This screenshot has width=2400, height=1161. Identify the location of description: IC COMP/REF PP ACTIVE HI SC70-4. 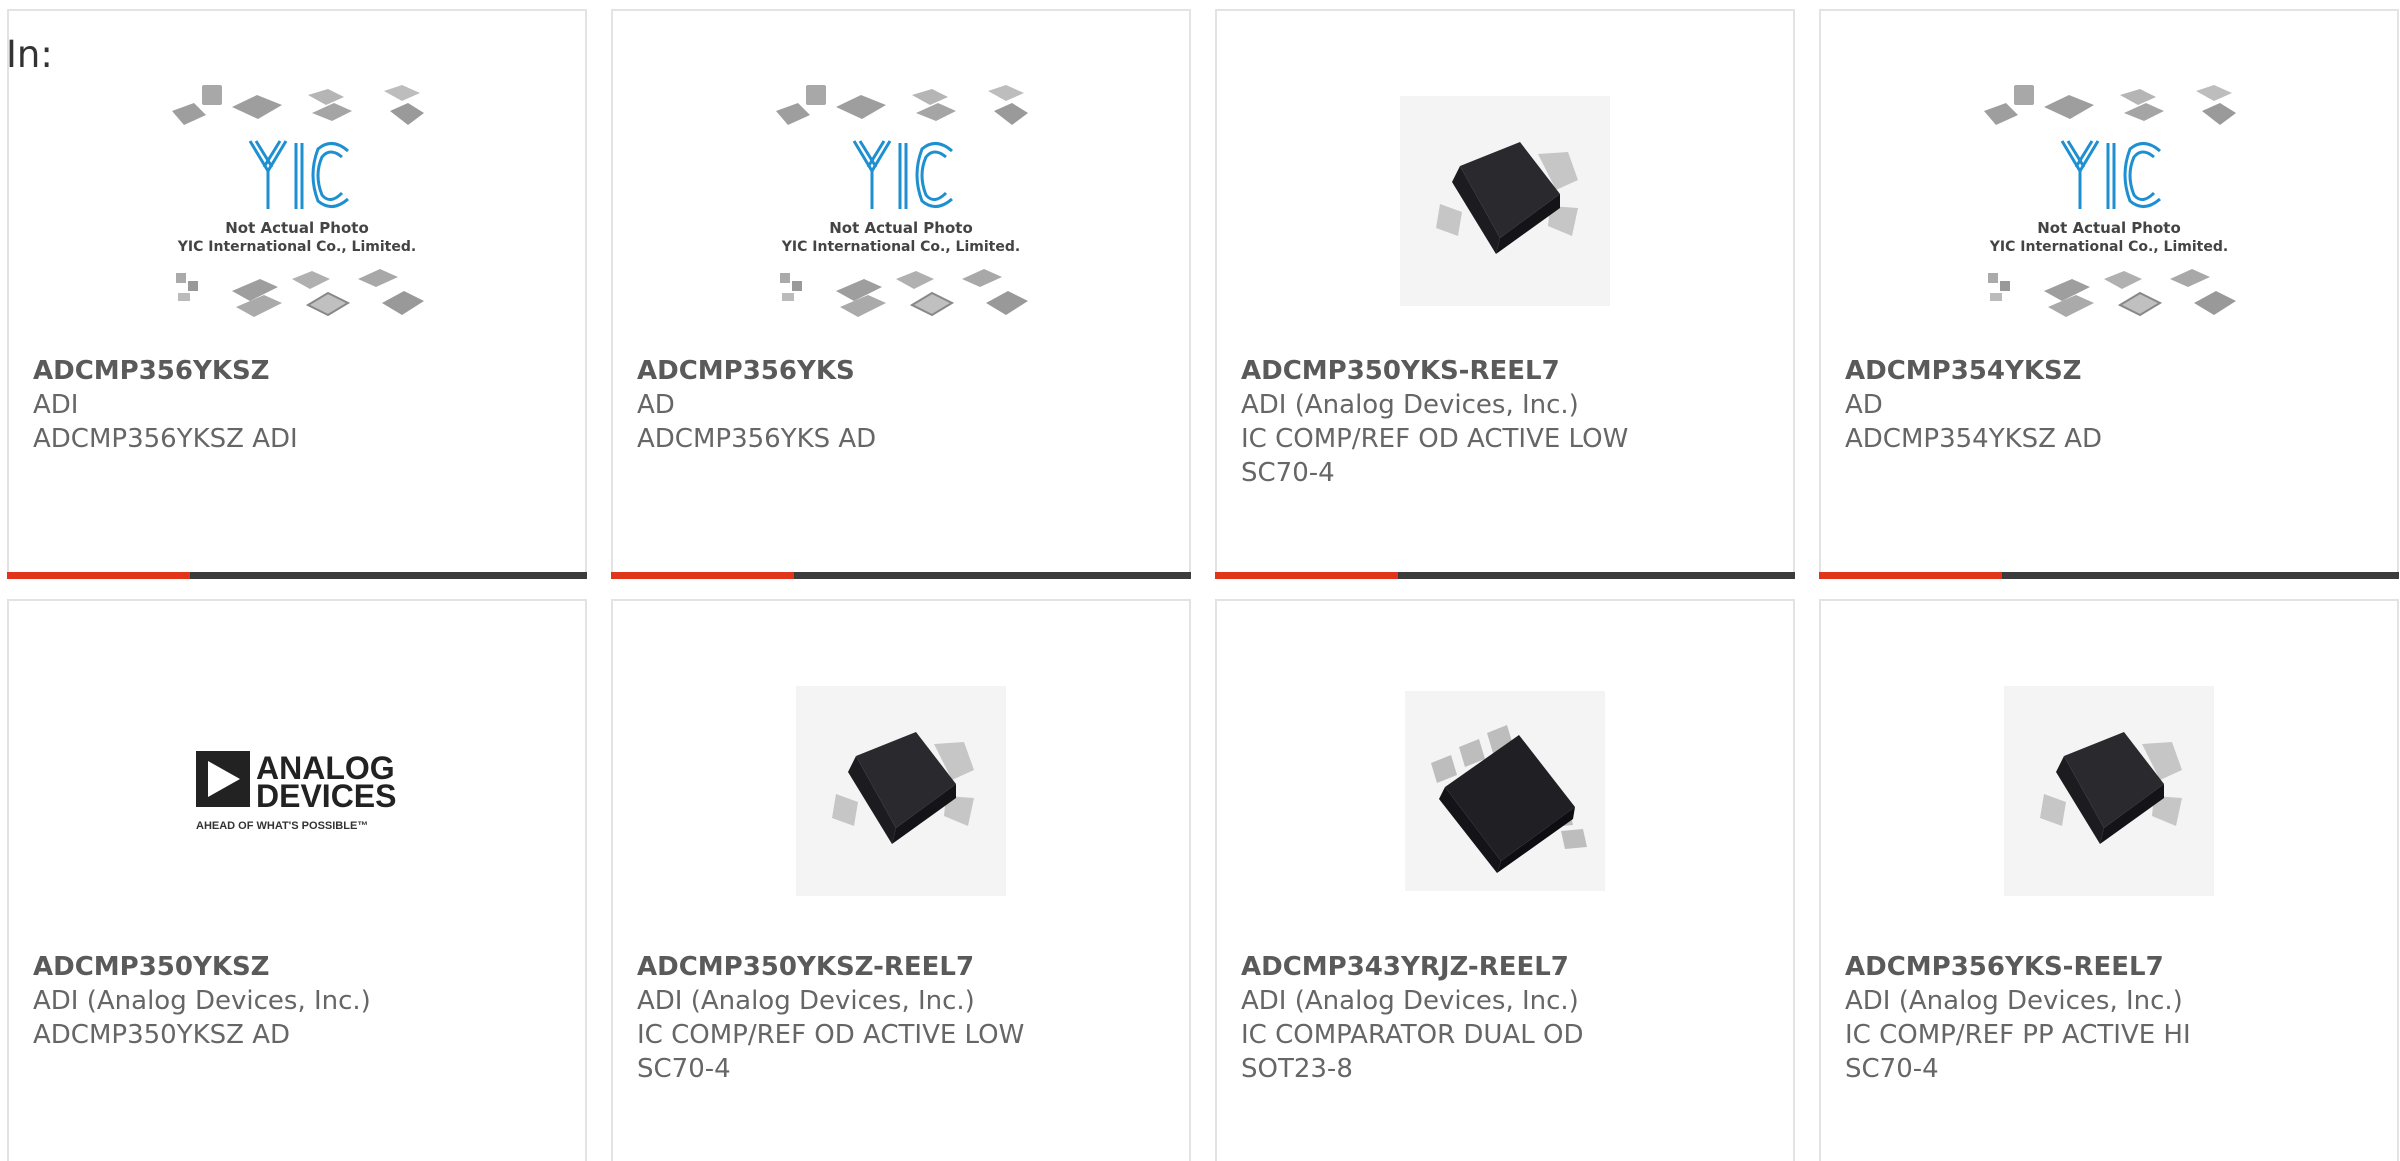
(2018, 1052).